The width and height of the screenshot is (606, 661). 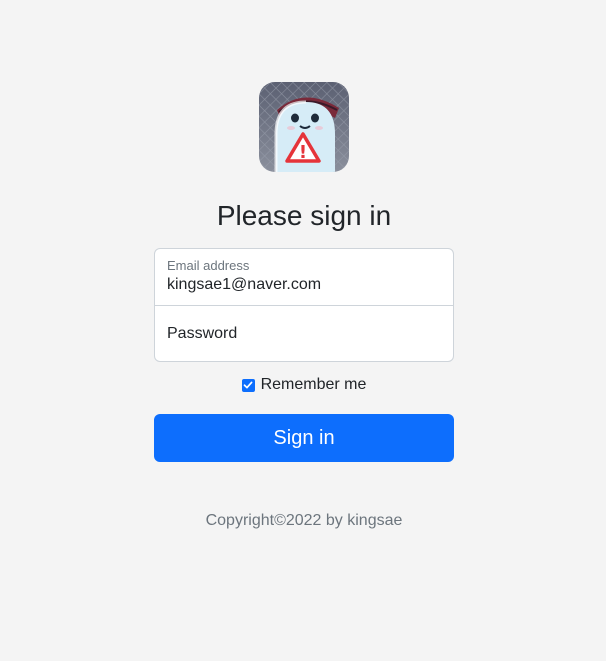 I want to click on remember-me: Remember me, so click(x=304, y=385).